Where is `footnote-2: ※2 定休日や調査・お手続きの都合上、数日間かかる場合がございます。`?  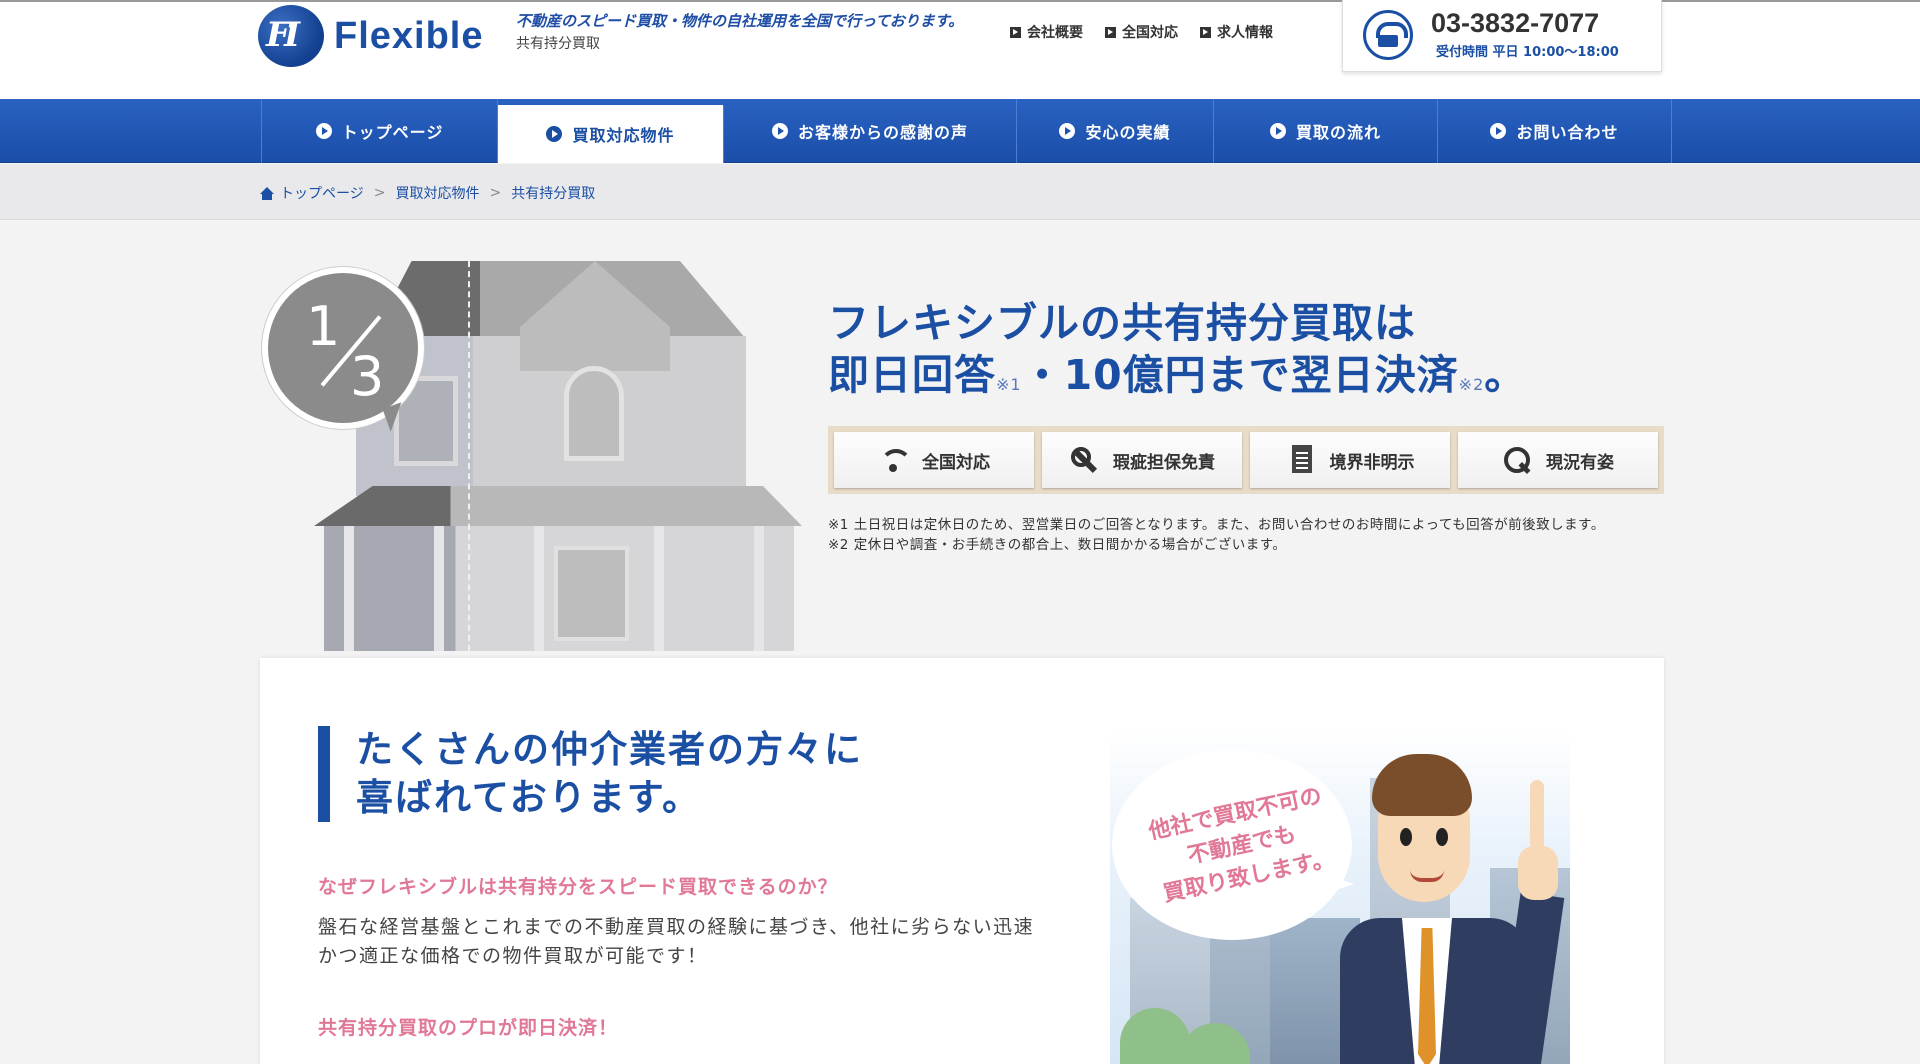
footnote-2: ※2 定休日や調査・お手続きの都合上、数日間かかる場合がございます。 is located at coordinates (1057, 545).